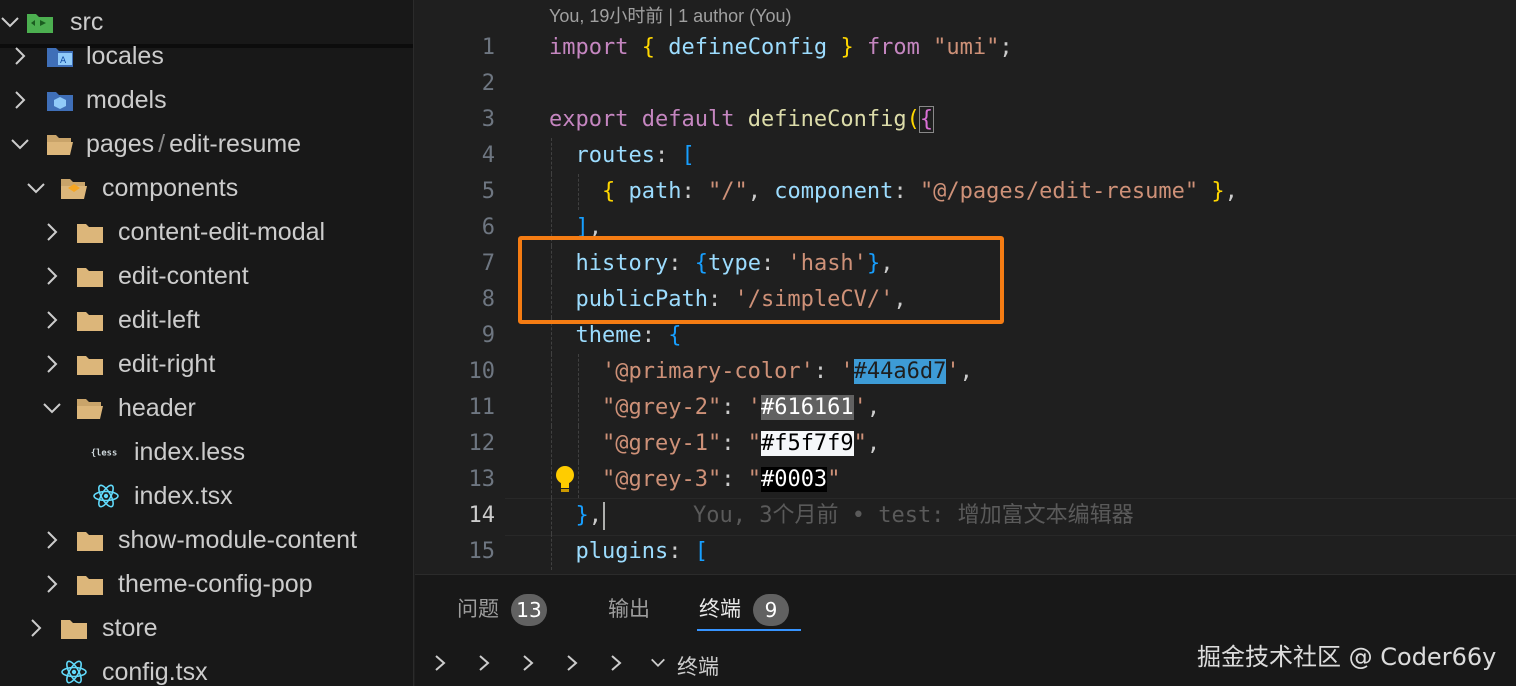  Describe the element at coordinates (120, 144) in the screenshot. I see `path-segment: pages` at that location.